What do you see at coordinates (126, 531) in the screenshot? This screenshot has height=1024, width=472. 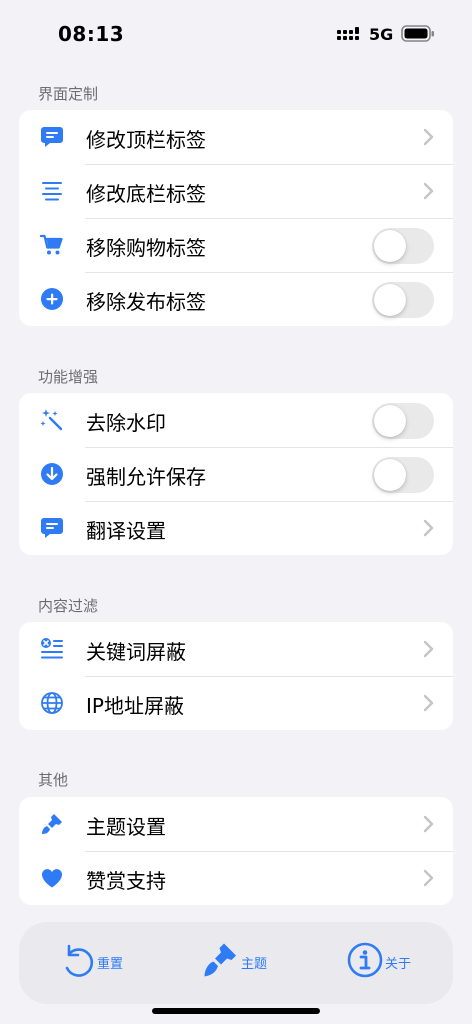 I see `row-label: 翻译设置` at bounding box center [126, 531].